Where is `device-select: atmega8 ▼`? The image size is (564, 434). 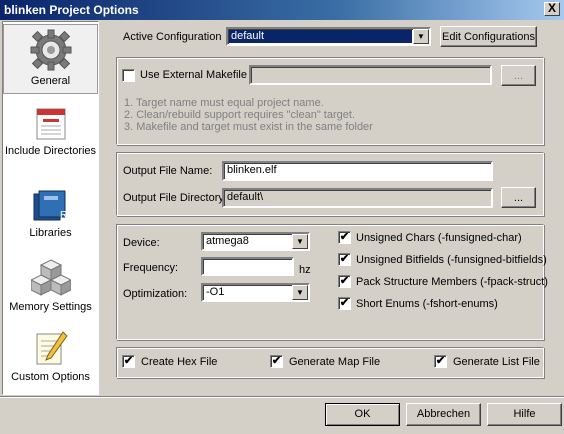
device-select: atmega8 ▼ is located at coordinates (255, 241).